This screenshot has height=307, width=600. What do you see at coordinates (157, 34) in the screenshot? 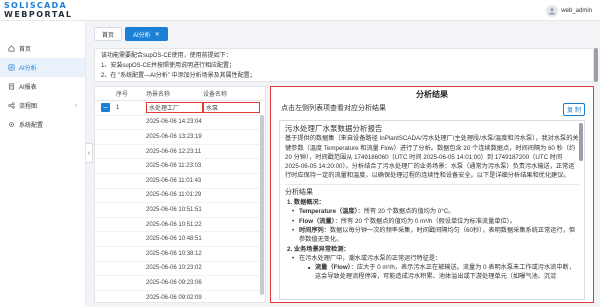
I see `close-icon: ✕` at bounding box center [157, 34].